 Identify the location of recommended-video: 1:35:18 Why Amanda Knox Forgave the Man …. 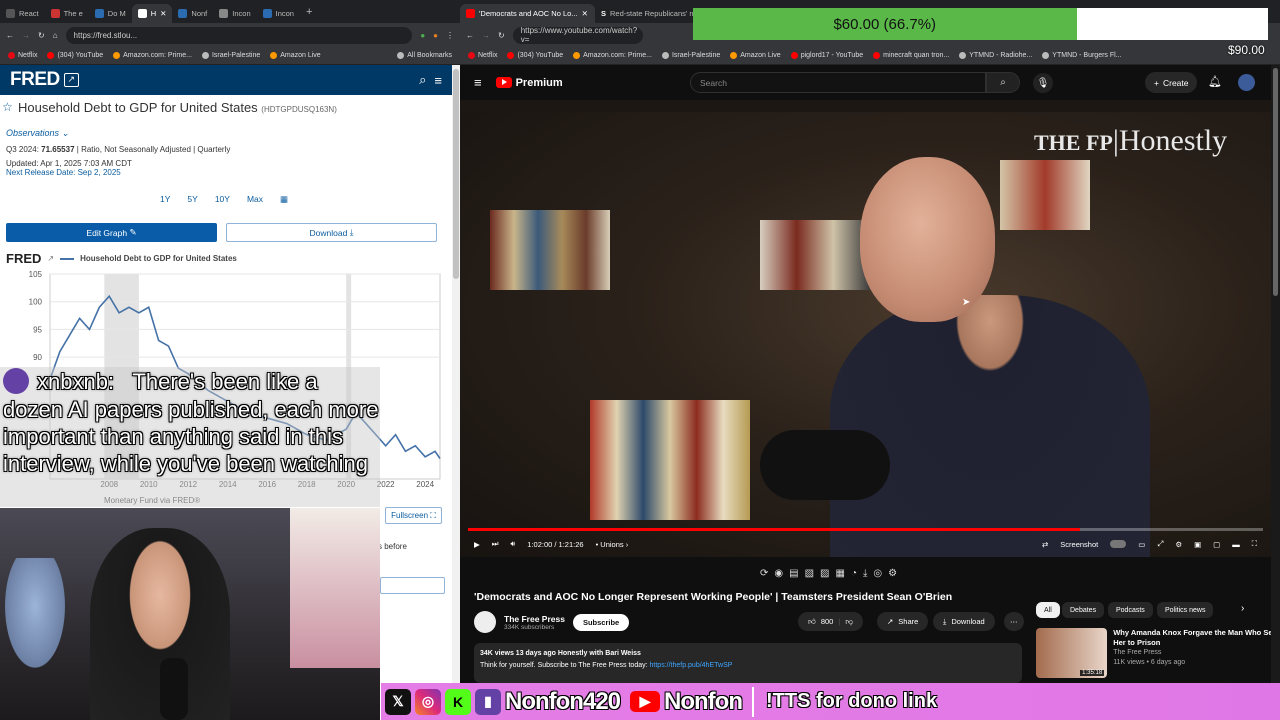
(1158, 655).